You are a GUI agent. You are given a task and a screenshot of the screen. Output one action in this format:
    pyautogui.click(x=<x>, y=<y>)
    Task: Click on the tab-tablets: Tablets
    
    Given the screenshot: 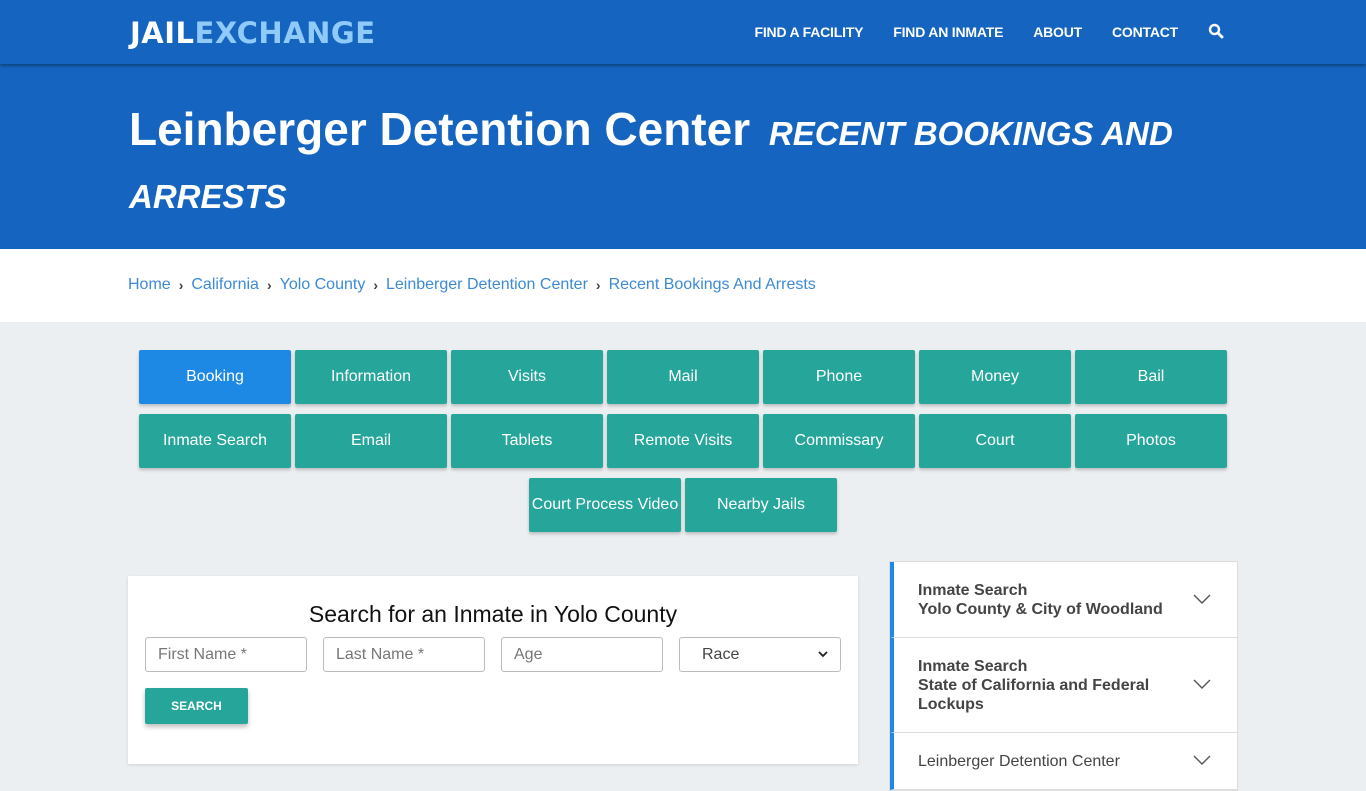 What is the action you would take?
    pyautogui.click(x=527, y=441)
    